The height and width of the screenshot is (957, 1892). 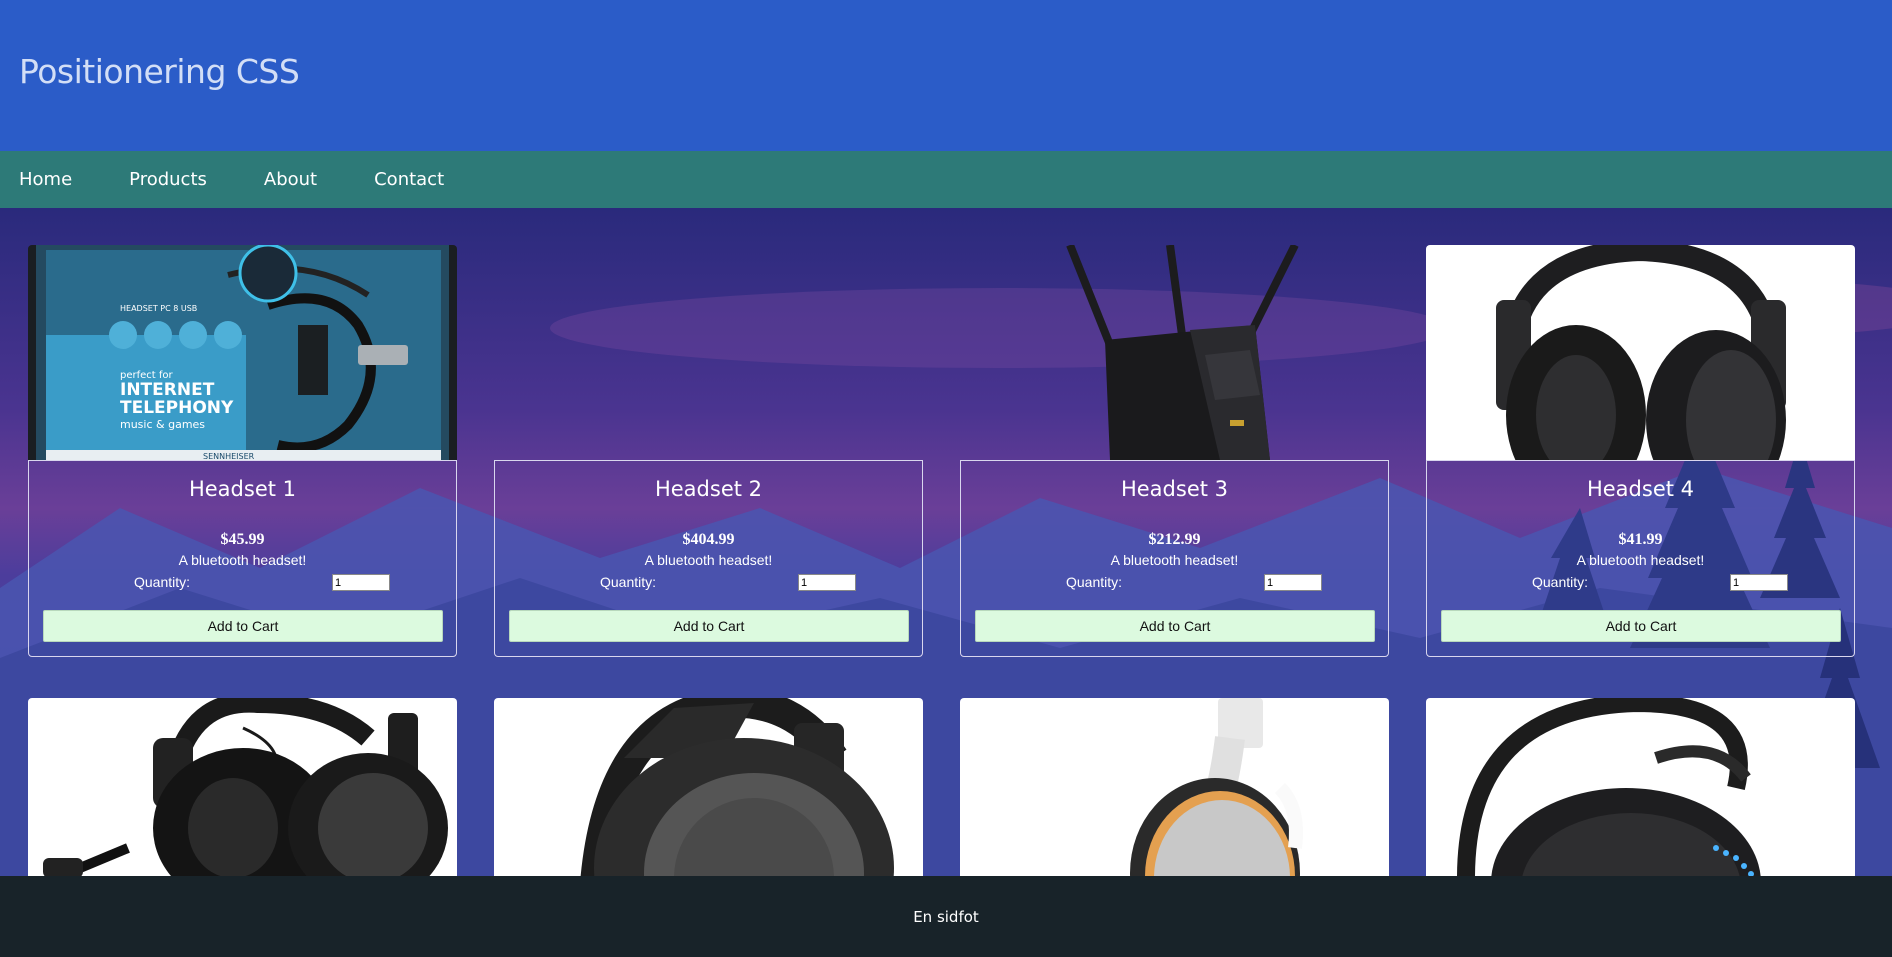 What do you see at coordinates (1216, 787) in the screenshot?
I see `white-orange-headset-image` at bounding box center [1216, 787].